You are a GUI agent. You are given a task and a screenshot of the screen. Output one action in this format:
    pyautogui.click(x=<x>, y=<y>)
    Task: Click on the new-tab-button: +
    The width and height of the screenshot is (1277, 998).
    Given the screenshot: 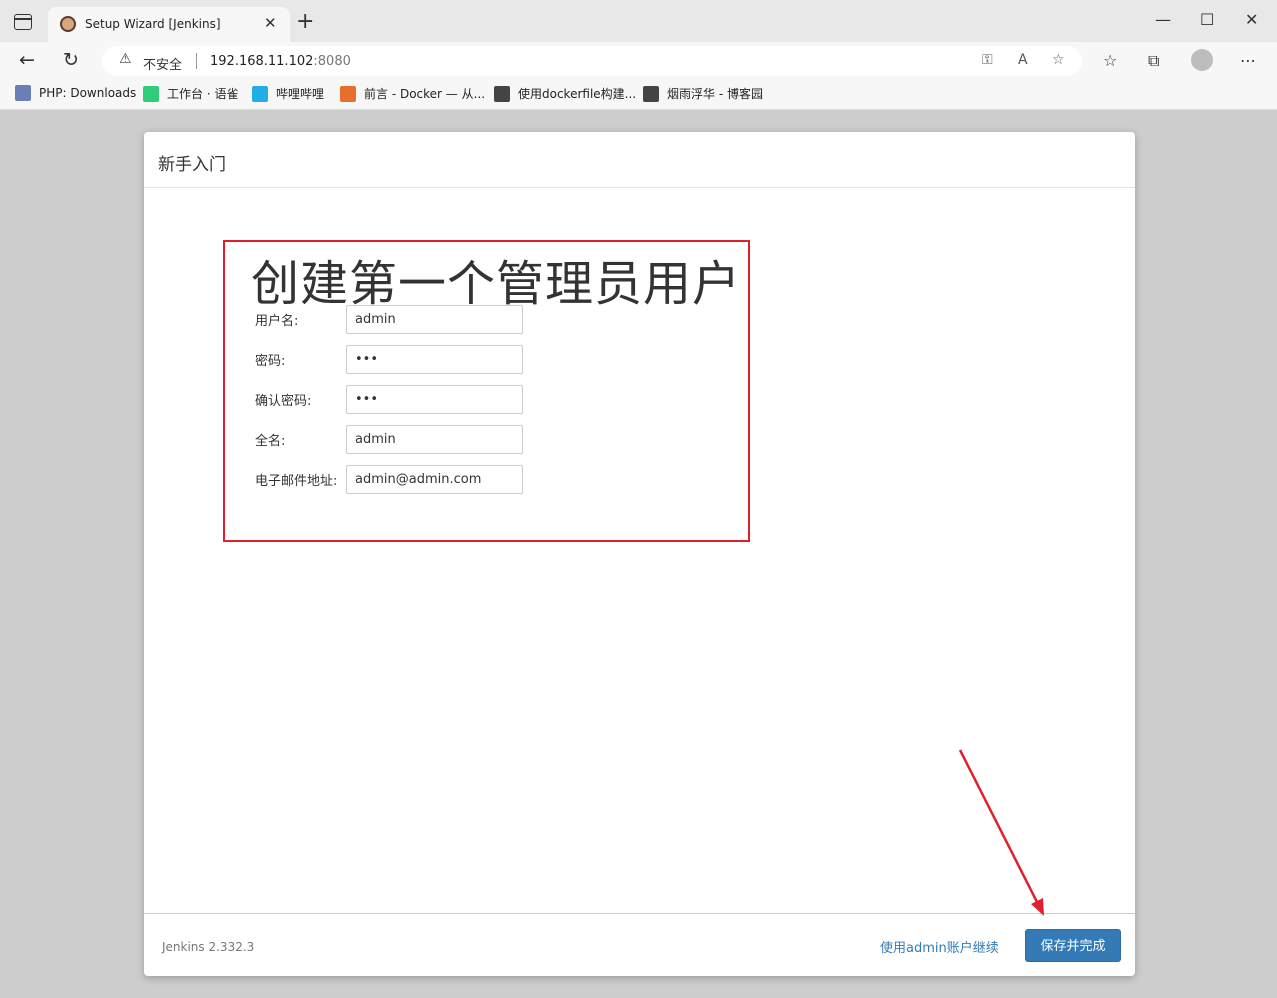 What is the action you would take?
    pyautogui.click(x=305, y=22)
    